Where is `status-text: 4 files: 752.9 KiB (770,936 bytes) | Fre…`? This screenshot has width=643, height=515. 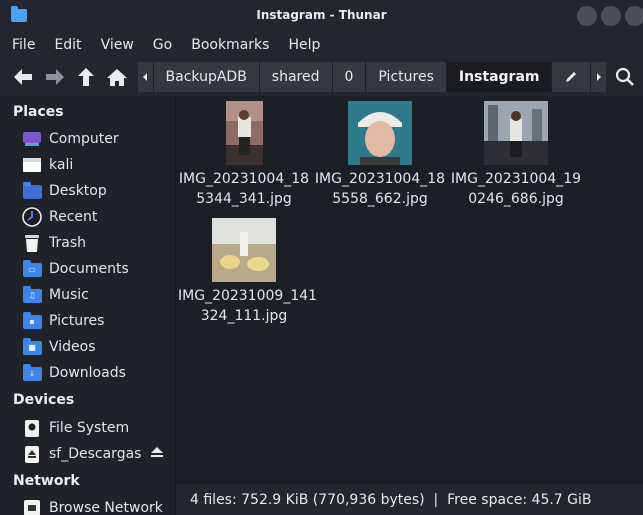
status-text: 4 files: 752.9 KiB (770,936 bytes) | Fre… is located at coordinates (391, 499).